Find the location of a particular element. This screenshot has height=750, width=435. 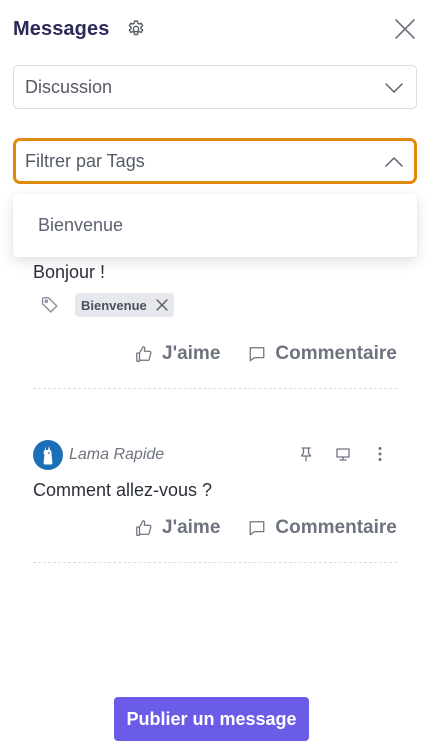

tag-filter-select: Filtrer par Tags is located at coordinates (215, 161).